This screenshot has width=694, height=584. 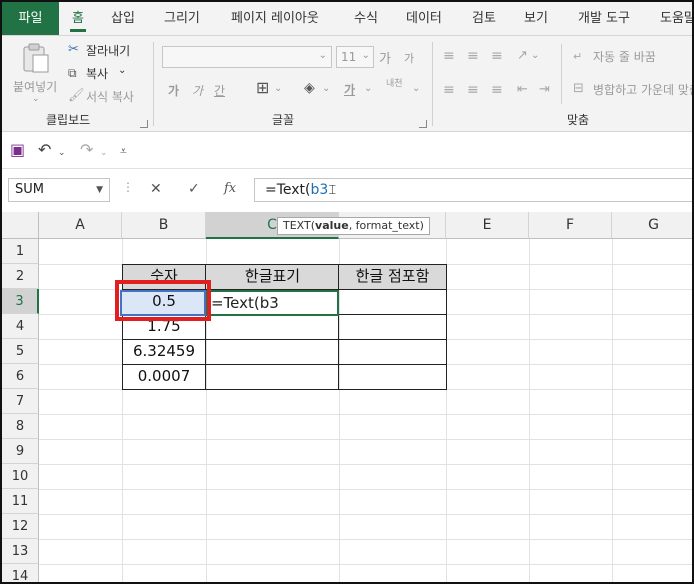 What do you see at coordinates (20, 451) in the screenshot?
I see `row-header-9: 9` at bounding box center [20, 451].